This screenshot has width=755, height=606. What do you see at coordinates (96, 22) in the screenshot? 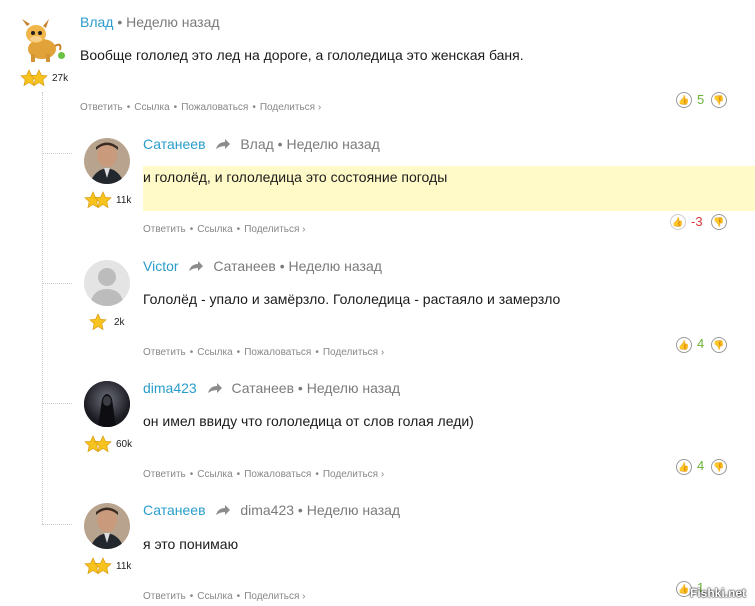
I see `author-link: Влад` at bounding box center [96, 22].